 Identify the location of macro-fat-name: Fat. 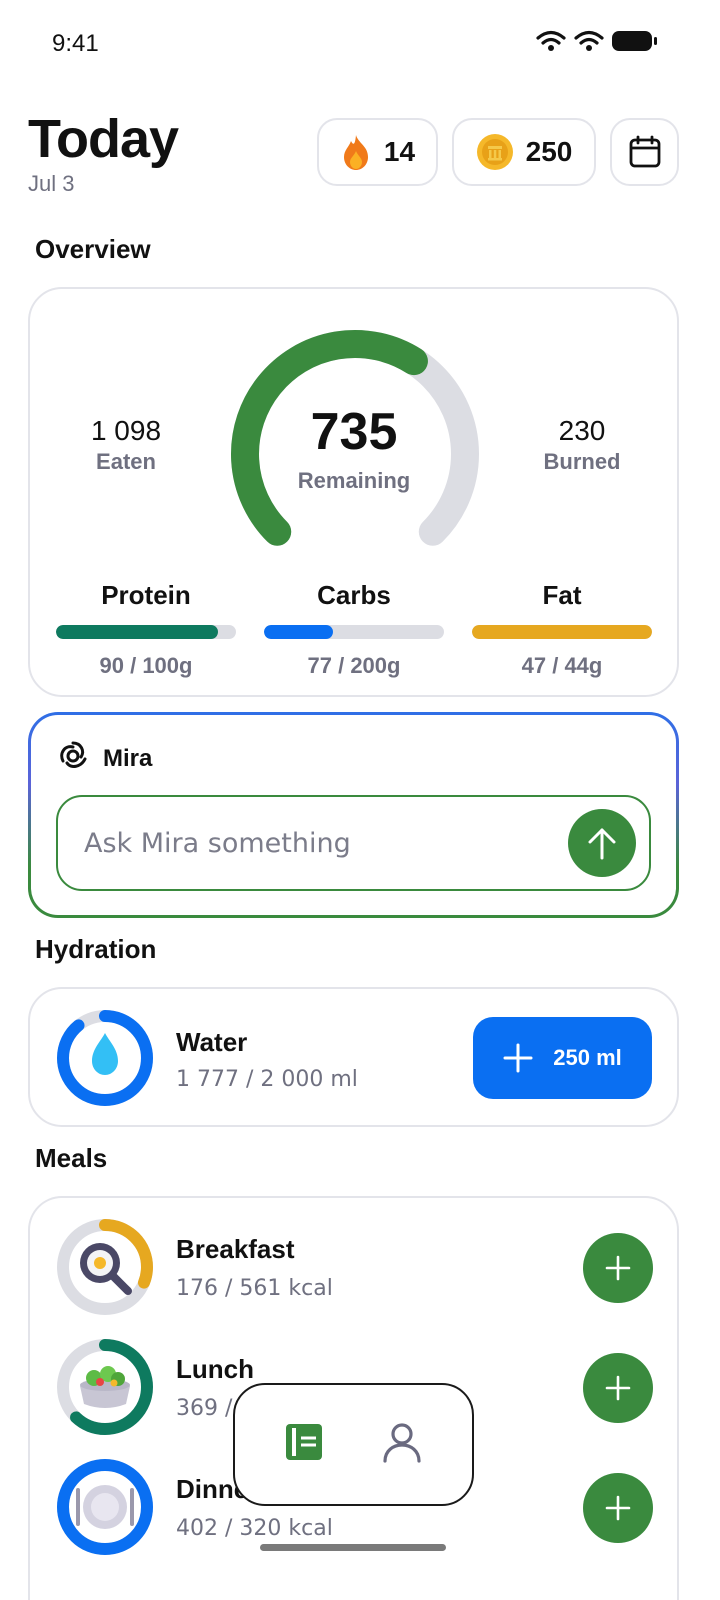
(562, 595).